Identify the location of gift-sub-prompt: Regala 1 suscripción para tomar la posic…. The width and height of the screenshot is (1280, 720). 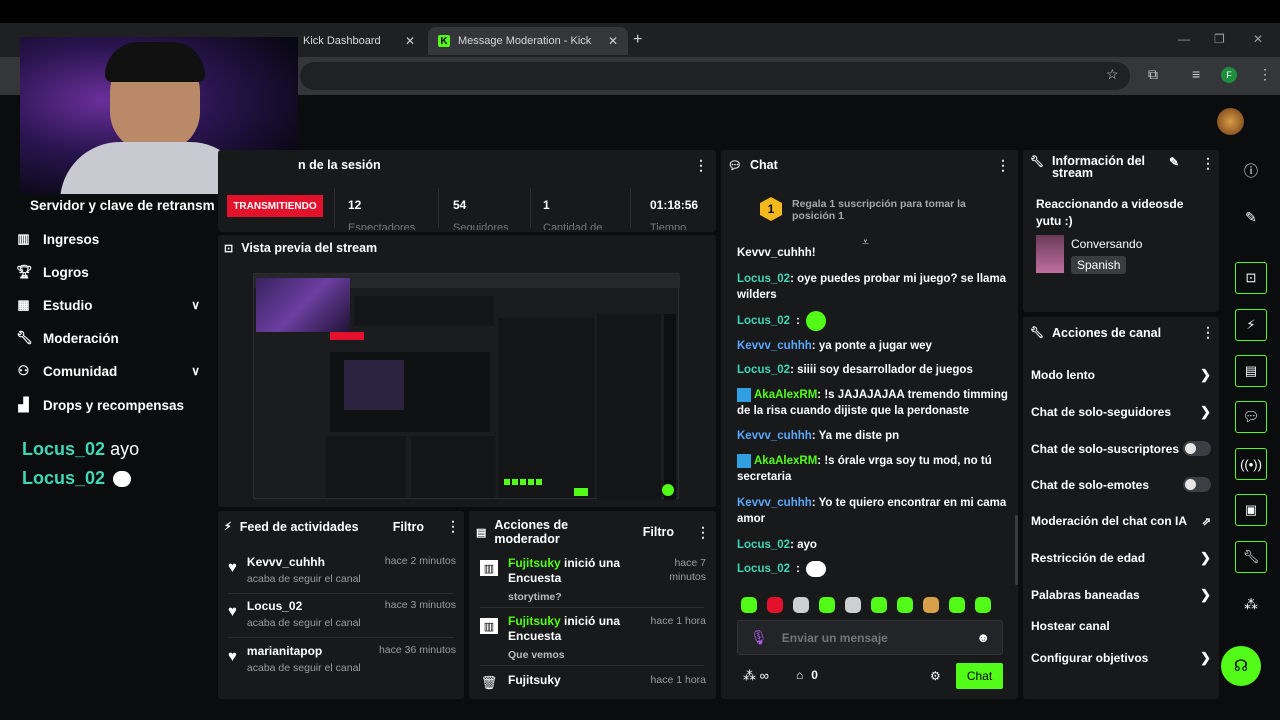
(884, 210).